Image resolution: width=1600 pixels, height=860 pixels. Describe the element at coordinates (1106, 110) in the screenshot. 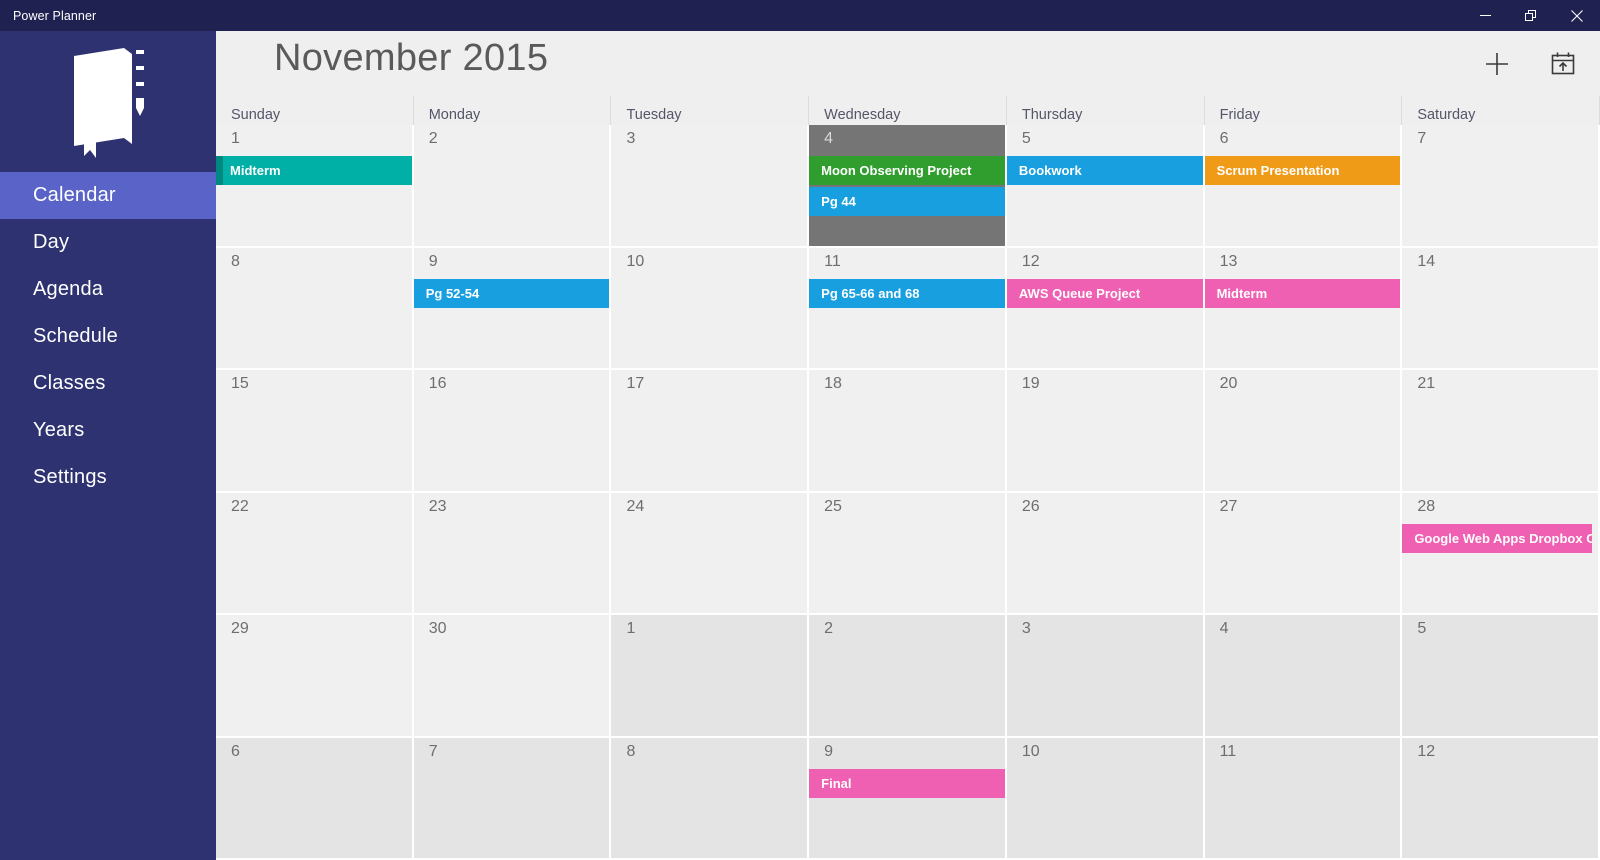

I see `weekday-thursday: Thursday` at that location.